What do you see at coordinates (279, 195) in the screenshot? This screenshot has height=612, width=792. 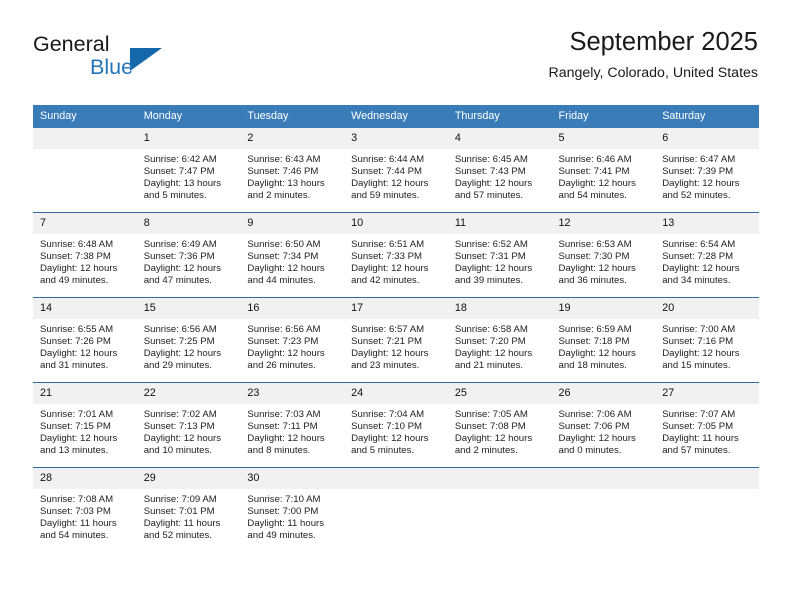 I see `daylight-text-line2: and 2 minutes.` at bounding box center [279, 195].